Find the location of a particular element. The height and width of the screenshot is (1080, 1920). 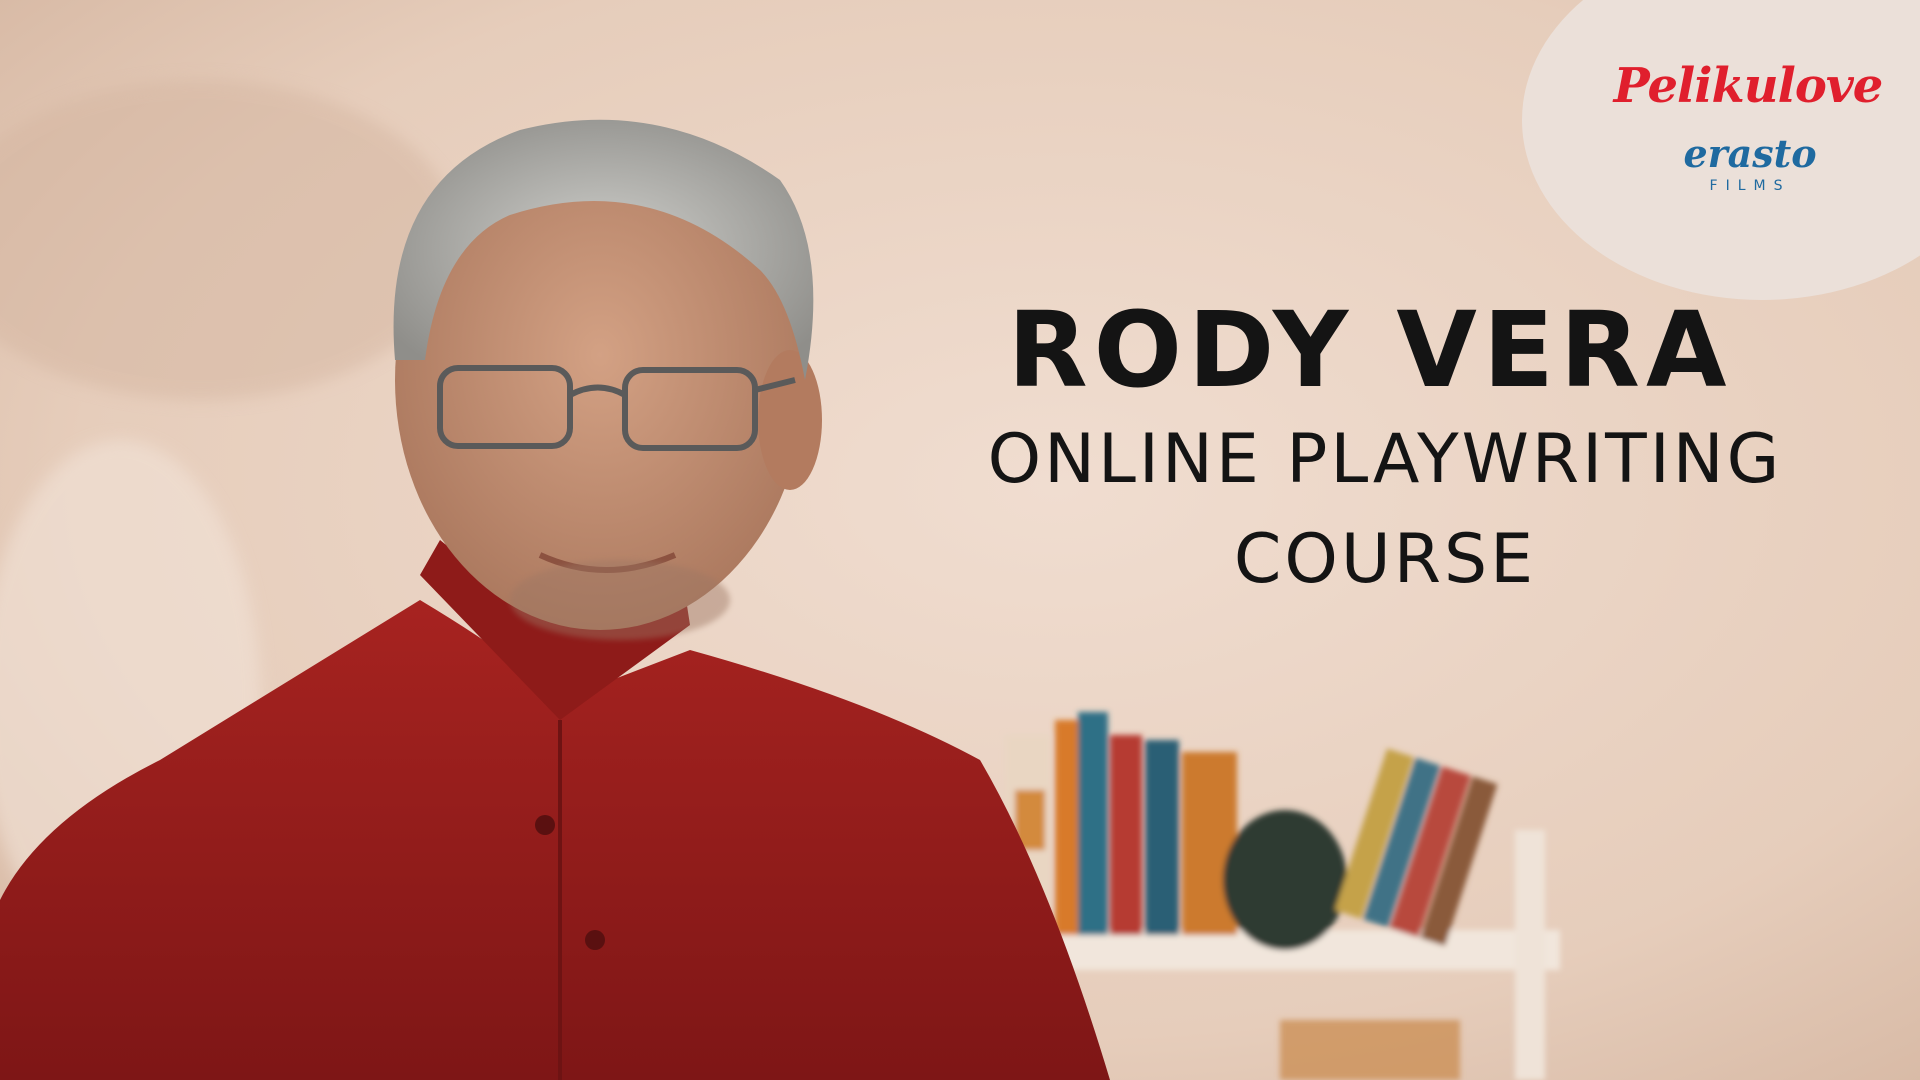

course-title-line-2: COURSE is located at coordinates (1385, 559).